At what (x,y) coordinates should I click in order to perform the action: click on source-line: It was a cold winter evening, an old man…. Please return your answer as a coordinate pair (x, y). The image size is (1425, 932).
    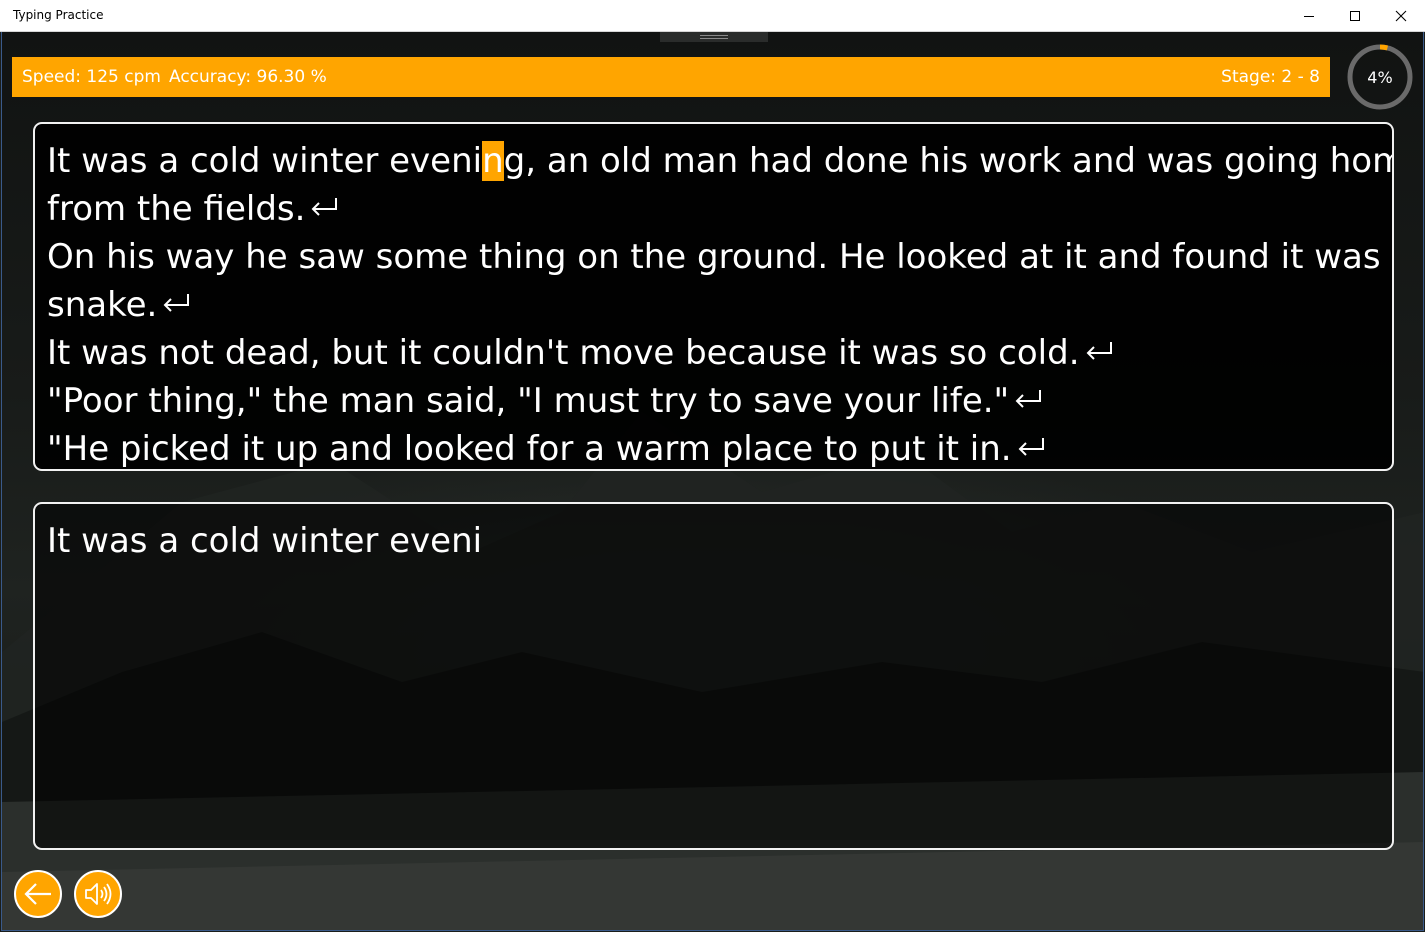
    Looking at the image, I should click on (719, 161).